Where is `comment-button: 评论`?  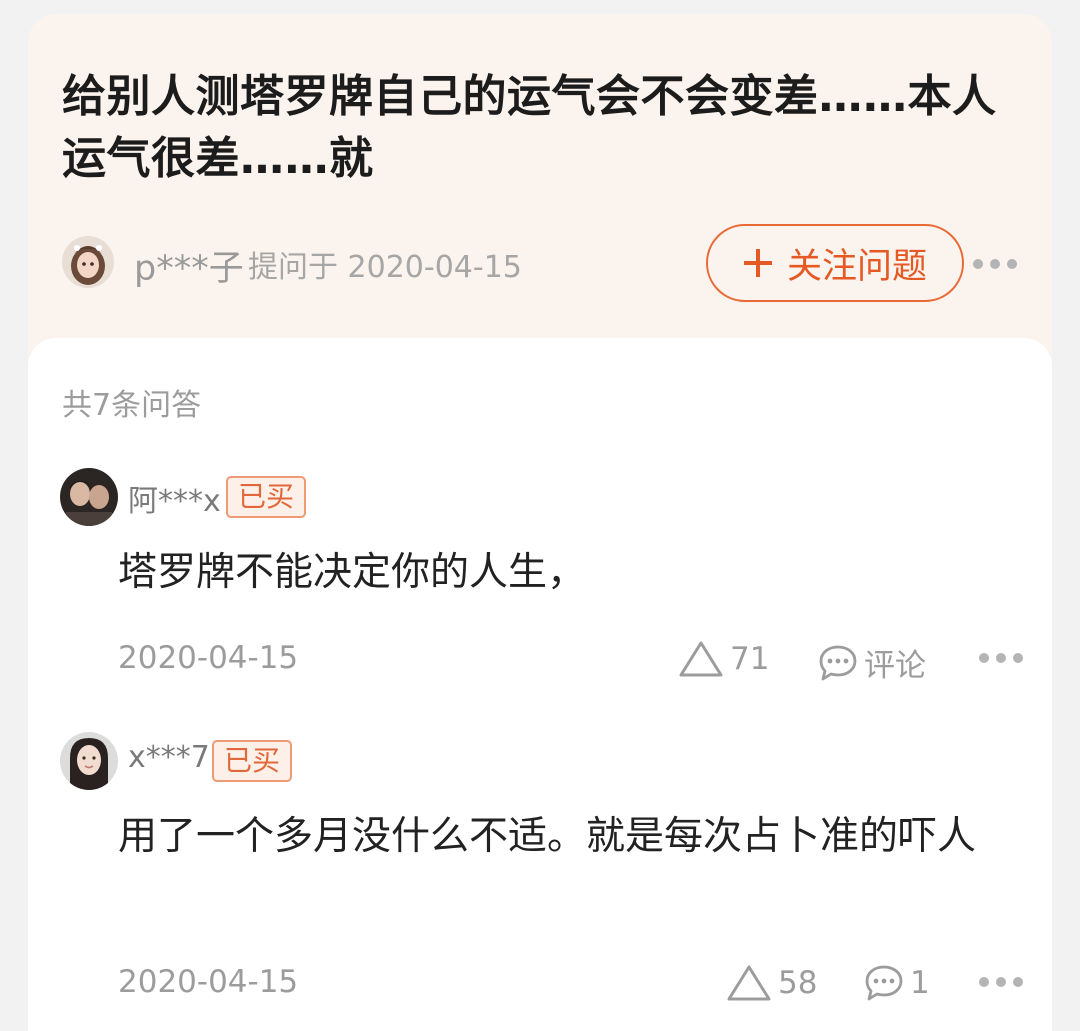 comment-button: 评论 is located at coordinates (872, 662).